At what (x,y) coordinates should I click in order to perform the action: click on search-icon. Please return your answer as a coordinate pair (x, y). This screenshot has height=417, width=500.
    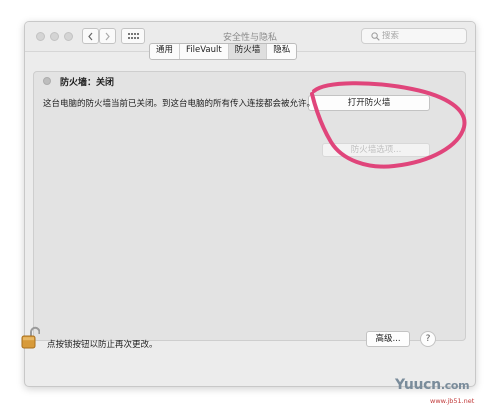
    Looking at the image, I should click on (375, 36).